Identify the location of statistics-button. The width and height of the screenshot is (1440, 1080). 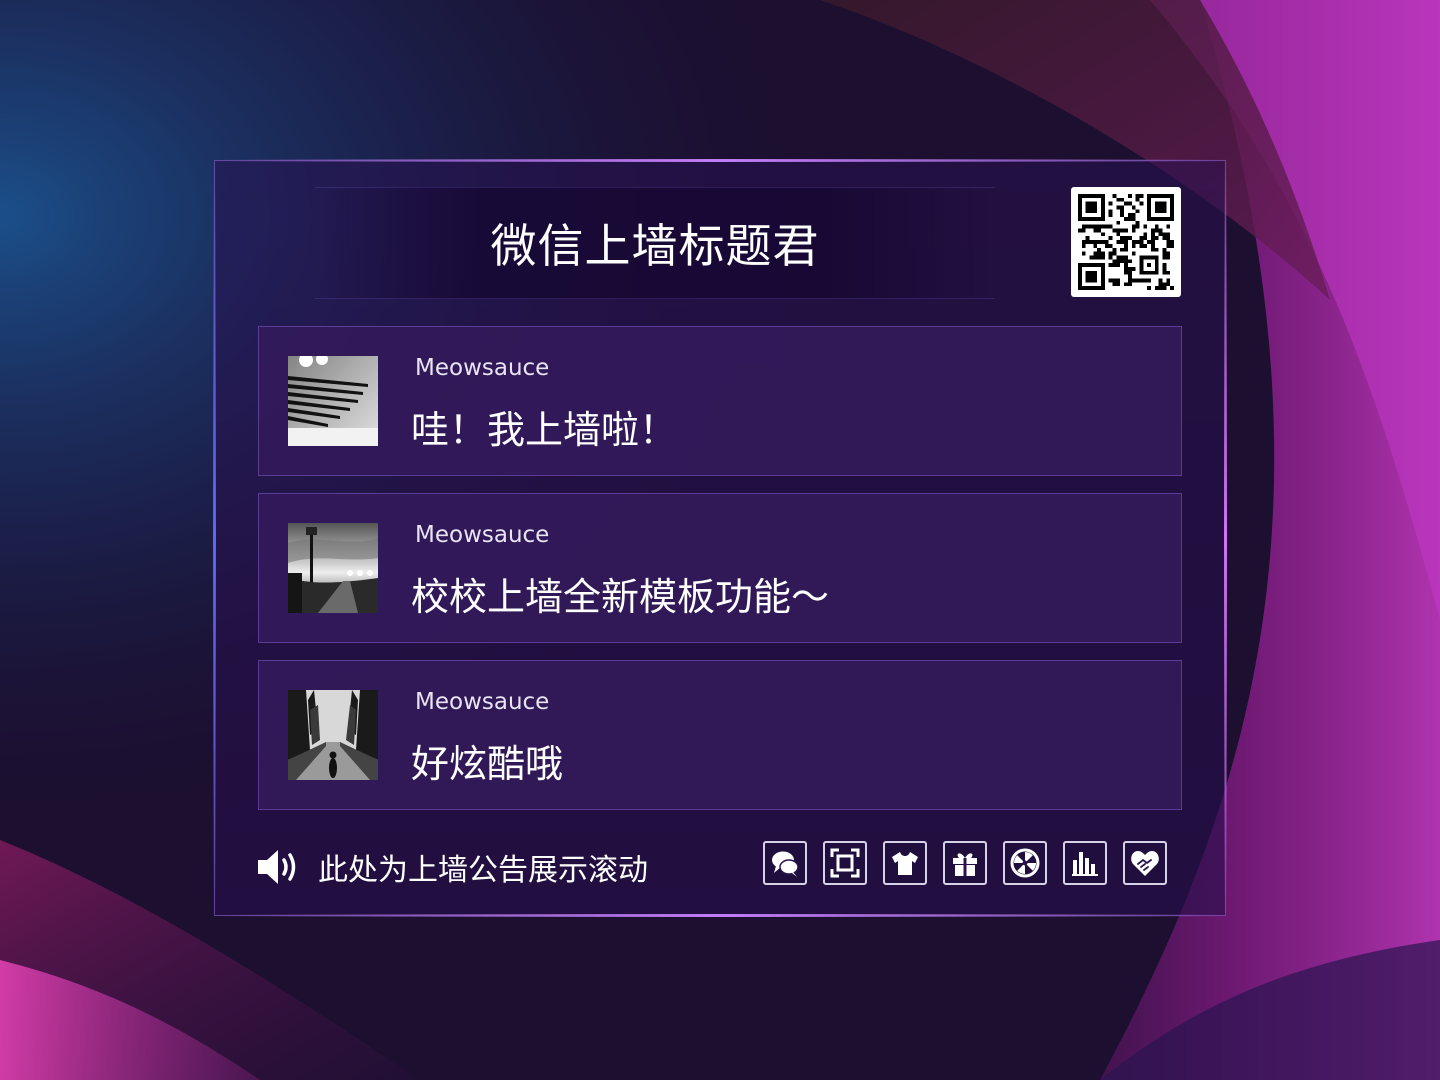
(1085, 863).